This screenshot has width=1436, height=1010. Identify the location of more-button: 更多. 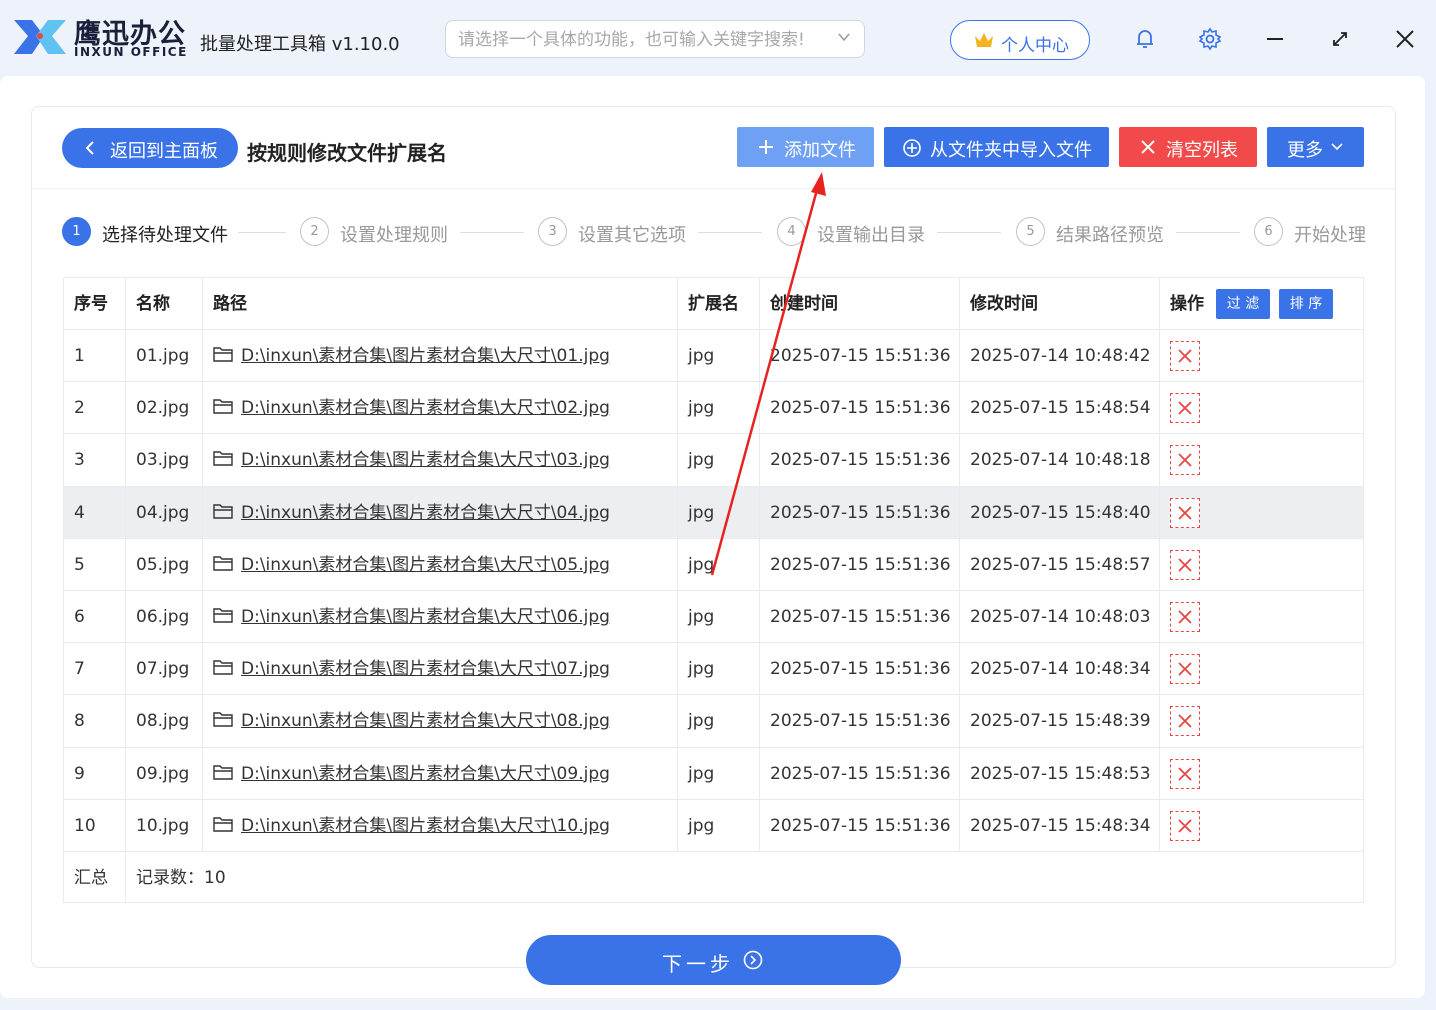
(1315, 147).